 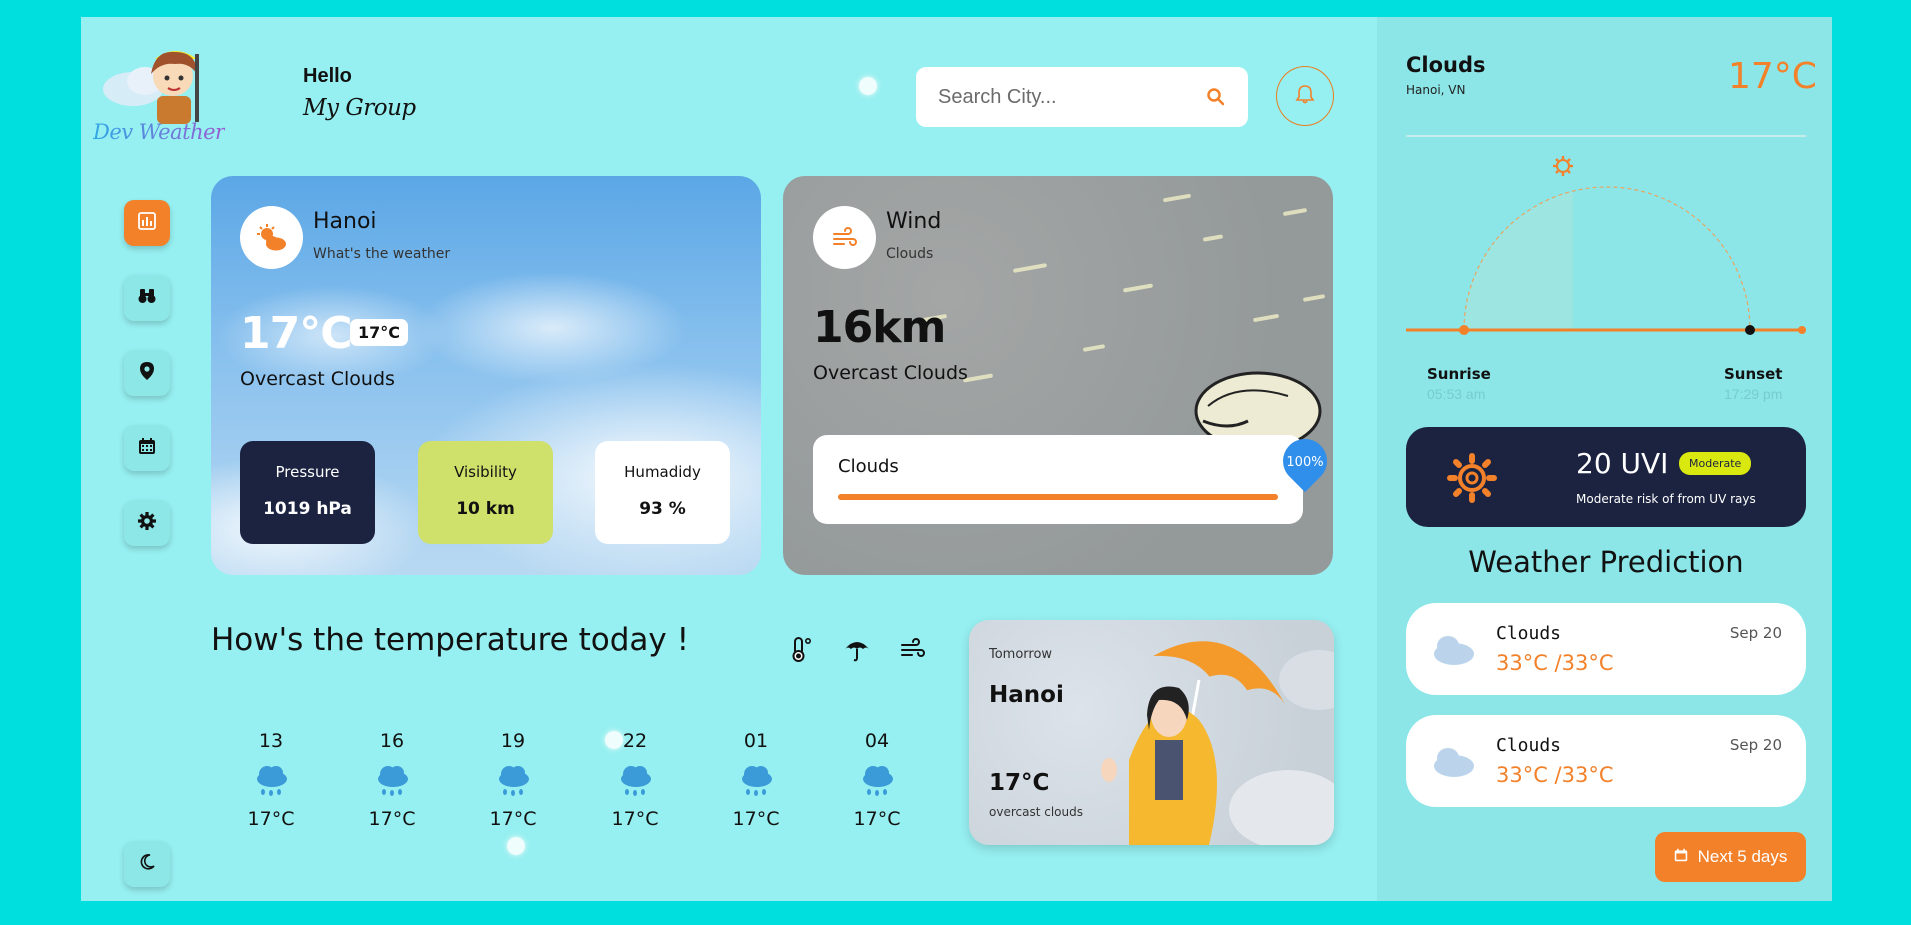 What do you see at coordinates (307, 472) in the screenshot?
I see `stat-label: Pressure` at bounding box center [307, 472].